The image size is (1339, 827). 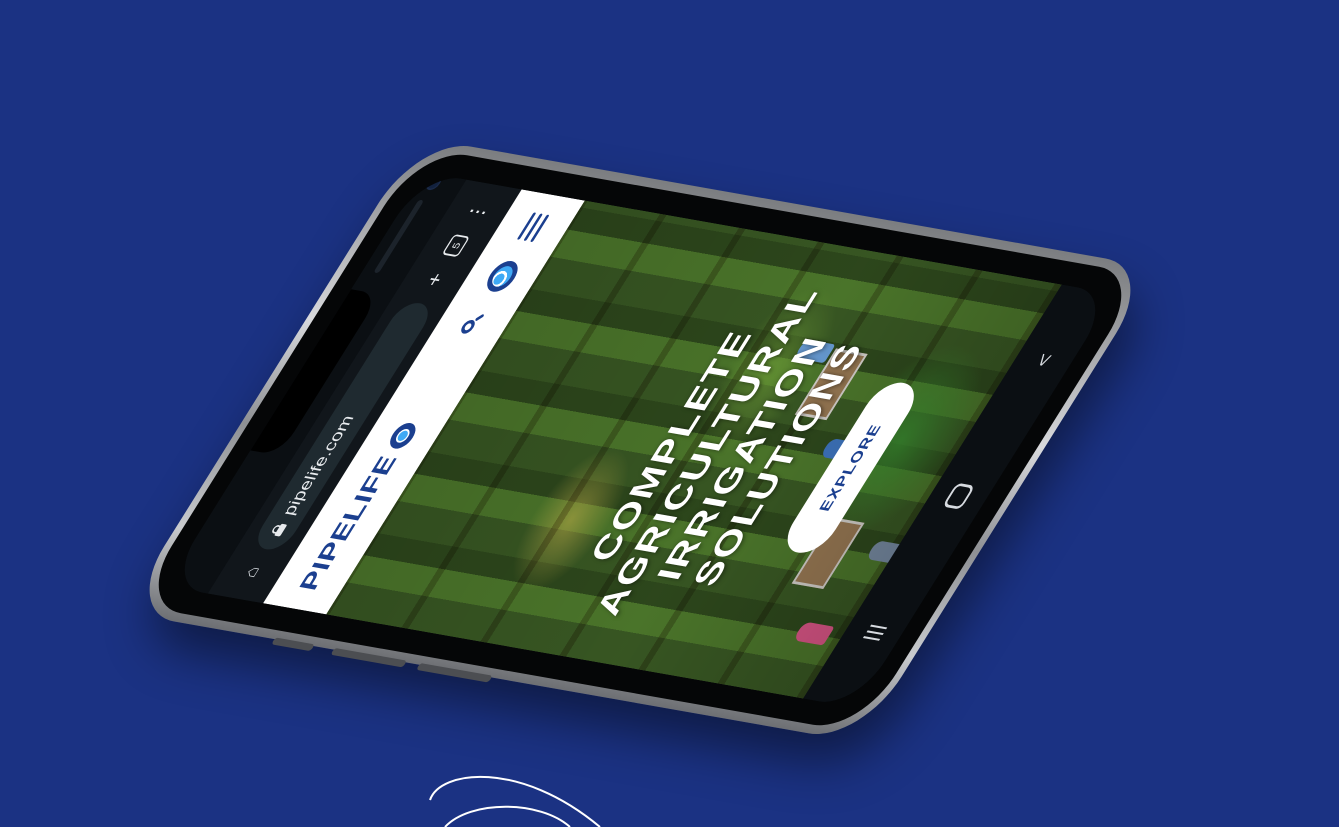 What do you see at coordinates (456, 246) in the screenshot?
I see `tabs-icon: 5` at bounding box center [456, 246].